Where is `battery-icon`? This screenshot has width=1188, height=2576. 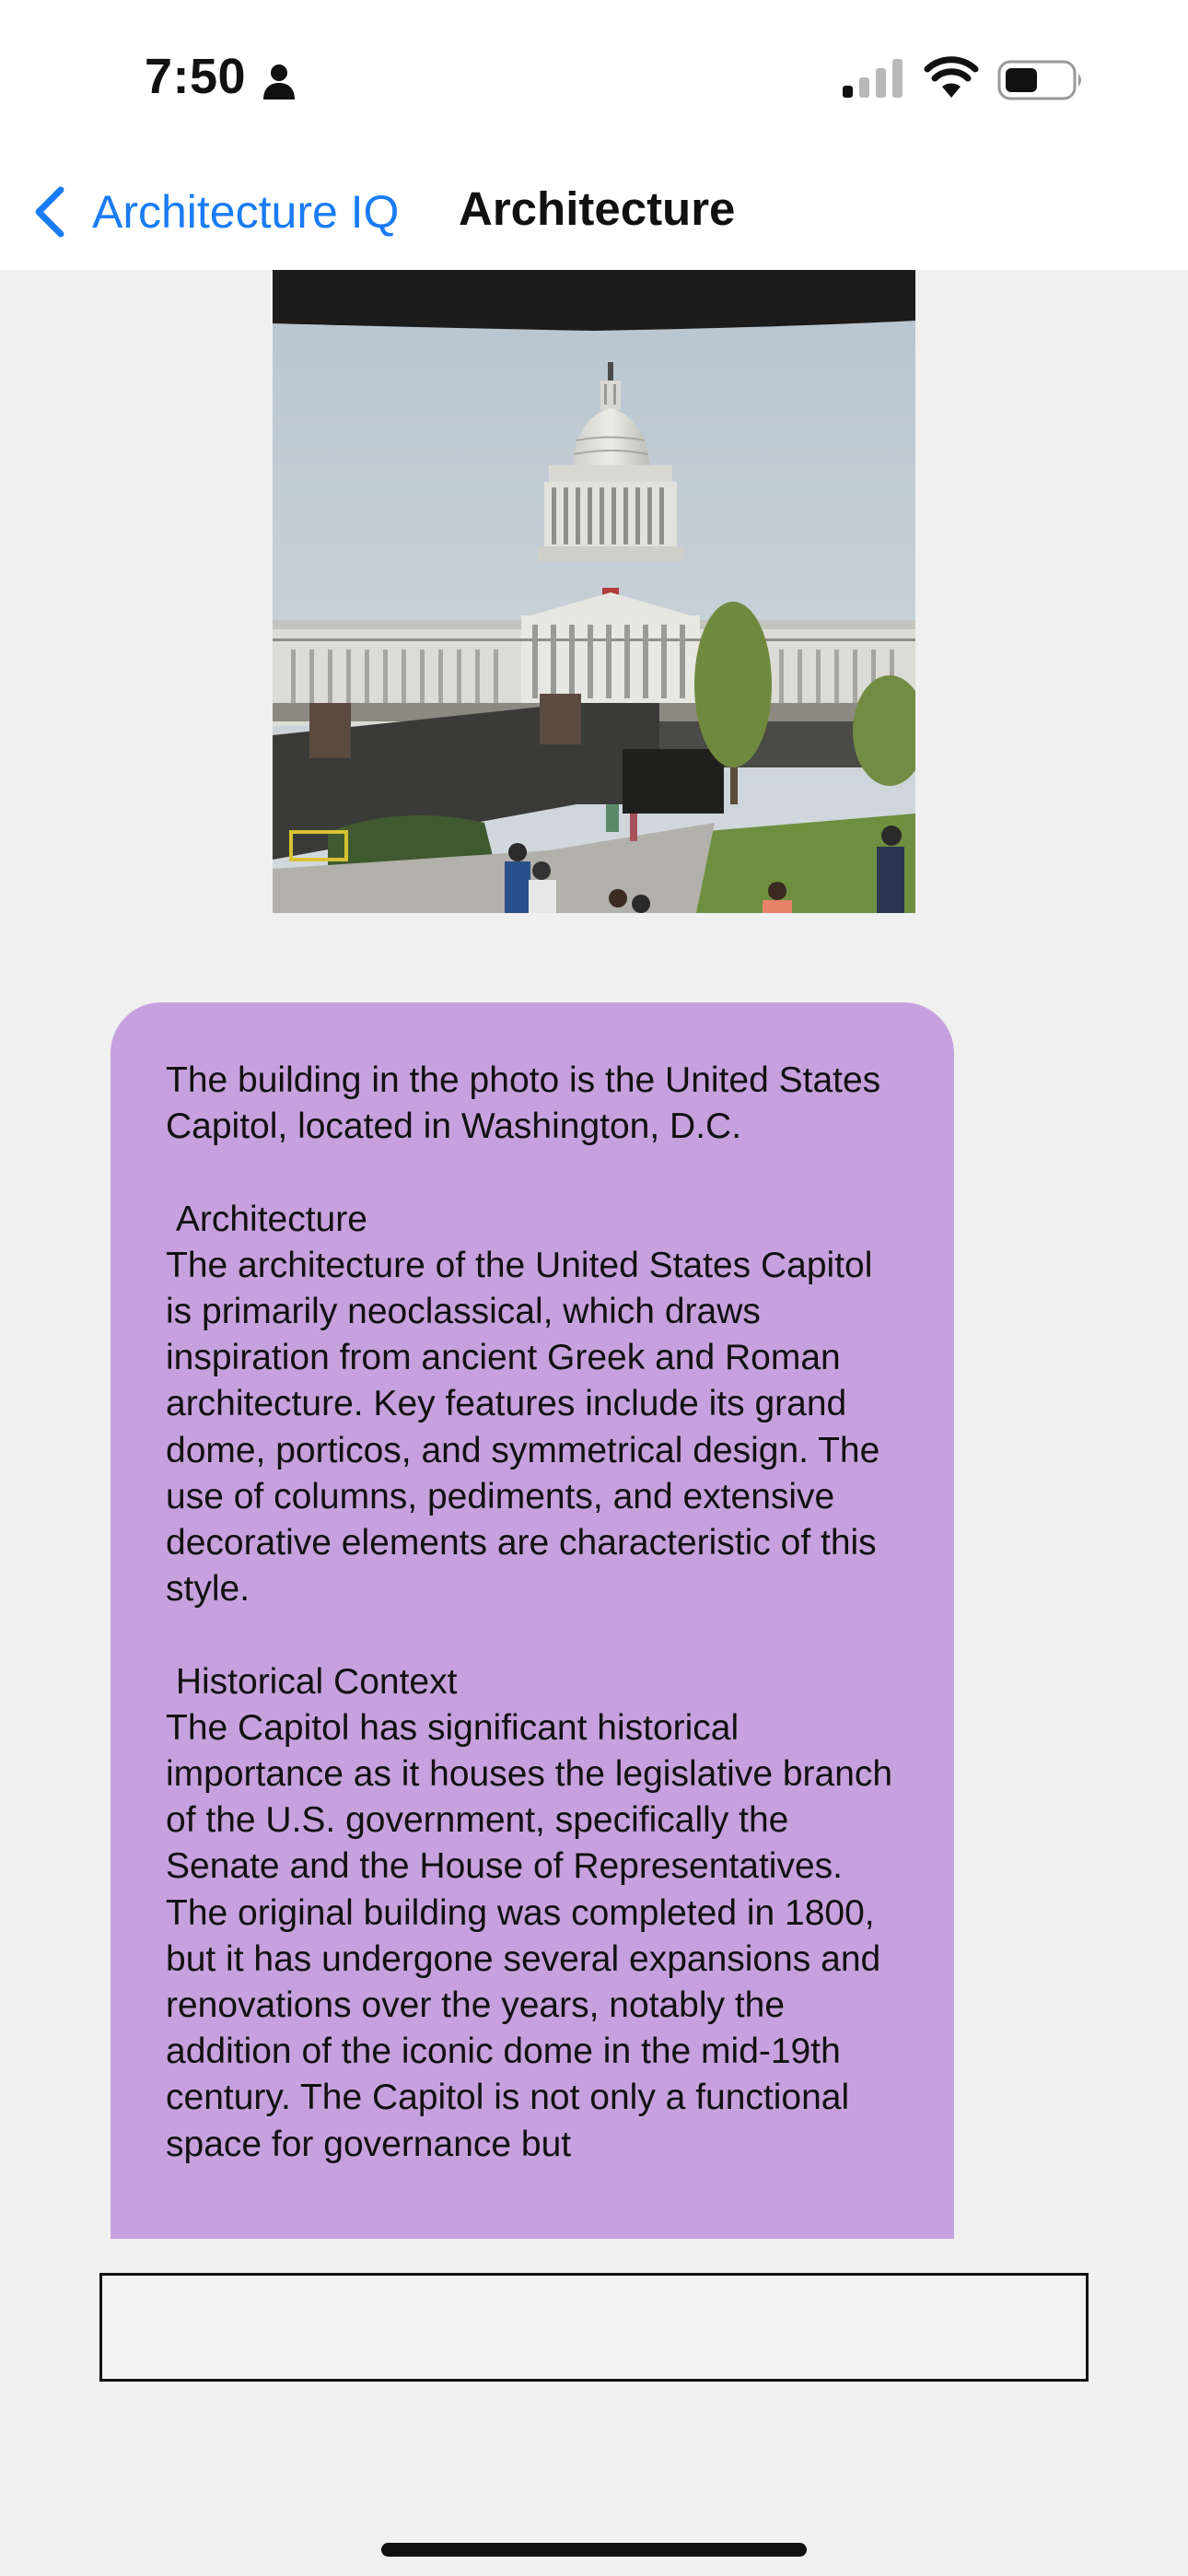
battery-icon is located at coordinates (1039, 80).